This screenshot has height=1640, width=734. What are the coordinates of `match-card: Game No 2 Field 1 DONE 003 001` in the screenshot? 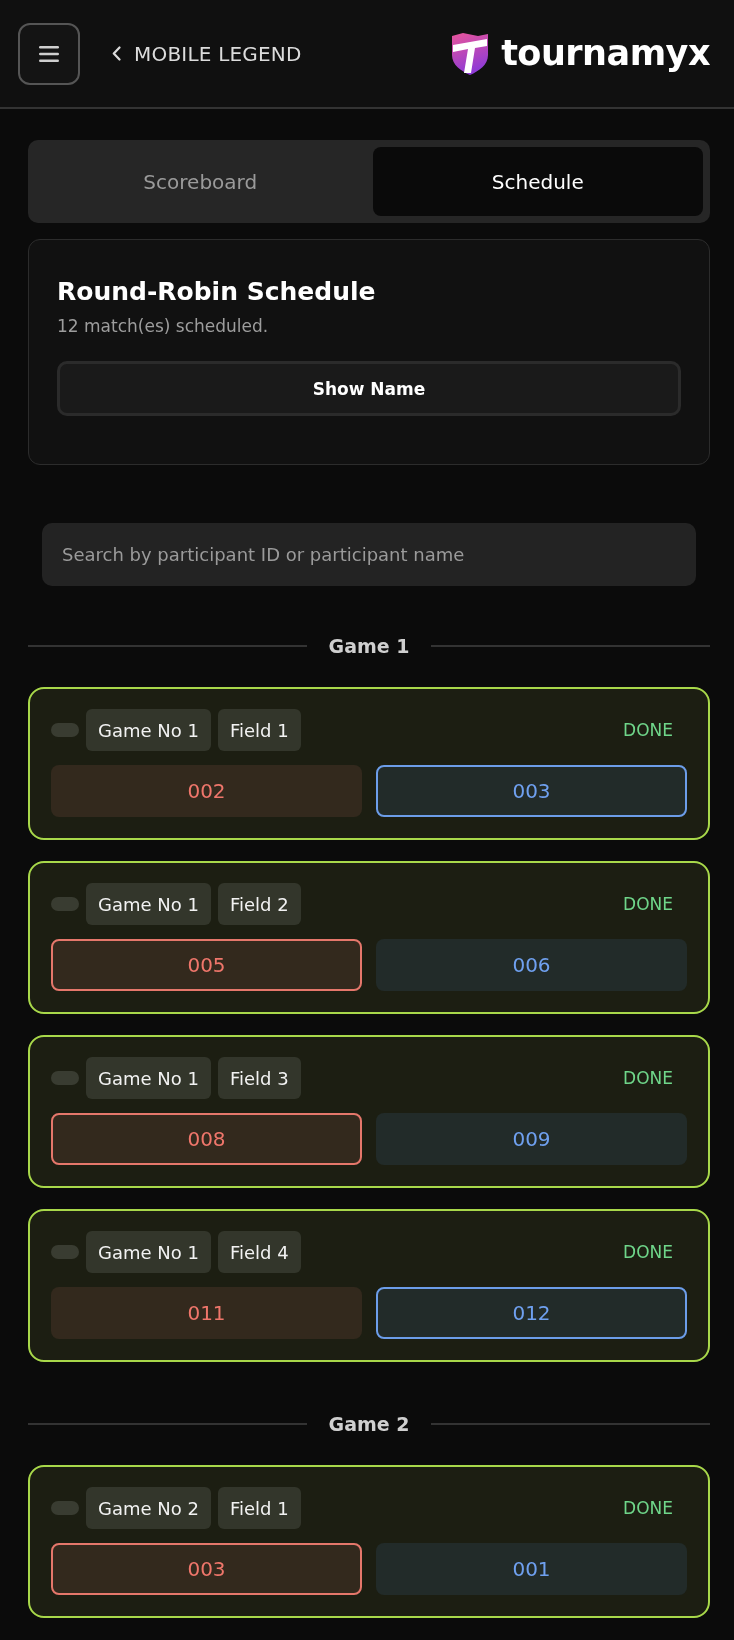 It's located at (369, 1541).